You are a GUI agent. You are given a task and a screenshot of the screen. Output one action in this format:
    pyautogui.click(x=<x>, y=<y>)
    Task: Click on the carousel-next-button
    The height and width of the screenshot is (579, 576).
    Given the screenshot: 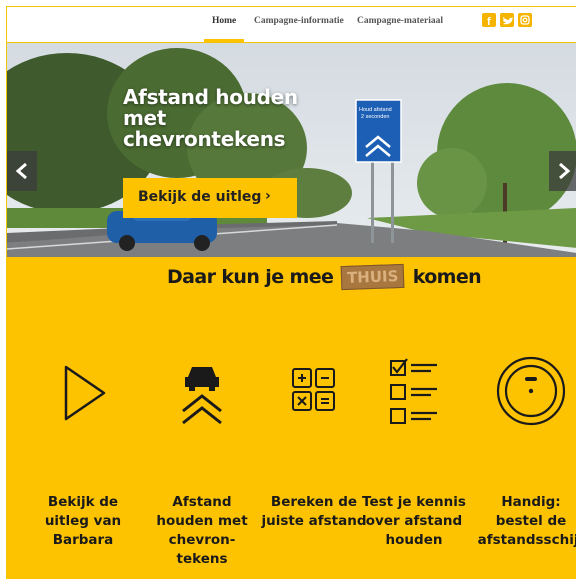 What is the action you would take?
    pyautogui.click(x=562, y=171)
    